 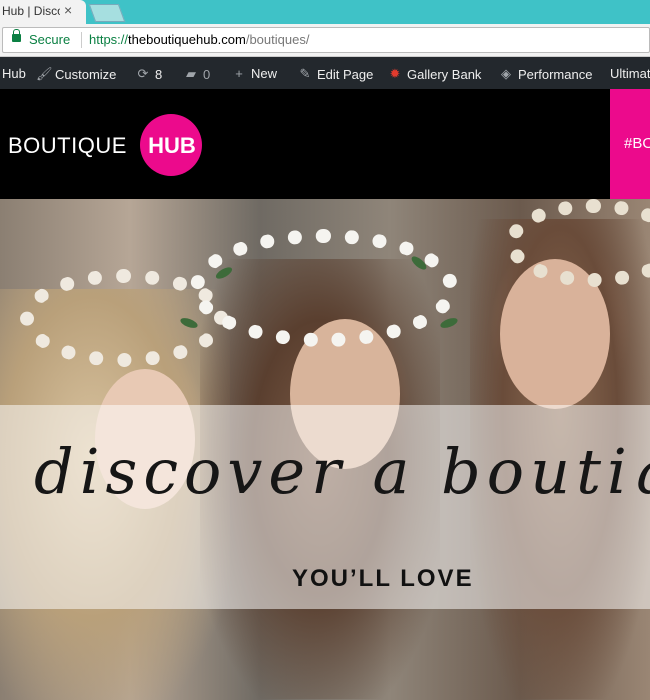 I want to click on hero-script-heading: discover a boutique, so click(x=342, y=471).